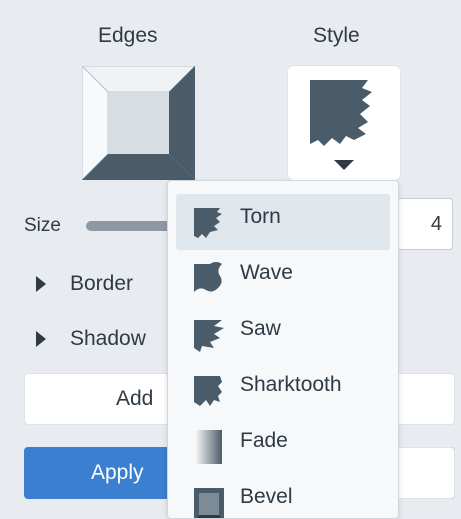 This screenshot has width=461, height=519. What do you see at coordinates (42, 225) in the screenshot?
I see `size-label: Size` at bounding box center [42, 225].